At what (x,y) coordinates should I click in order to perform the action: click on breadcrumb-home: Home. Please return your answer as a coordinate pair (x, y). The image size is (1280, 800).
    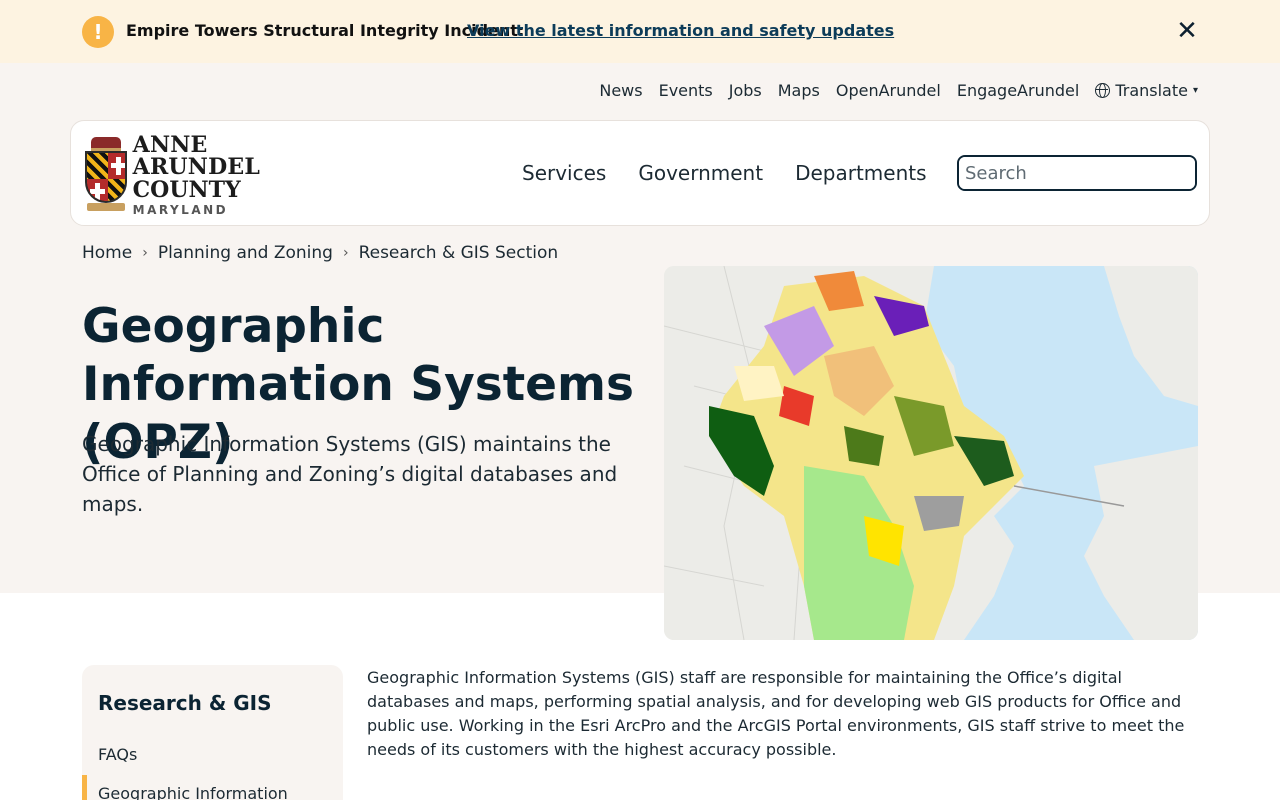
    Looking at the image, I should click on (107, 253).